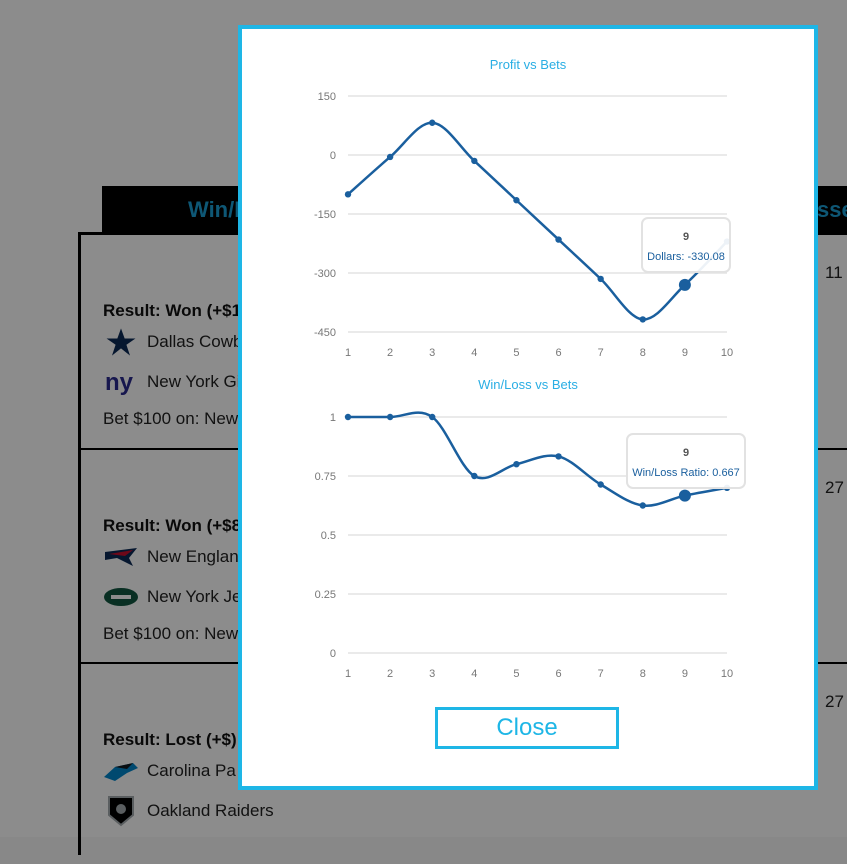 The image size is (847, 864). Describe the element at coordinates (327, 97) in the screenshot. I see `y-tick-label: 150` at that location.